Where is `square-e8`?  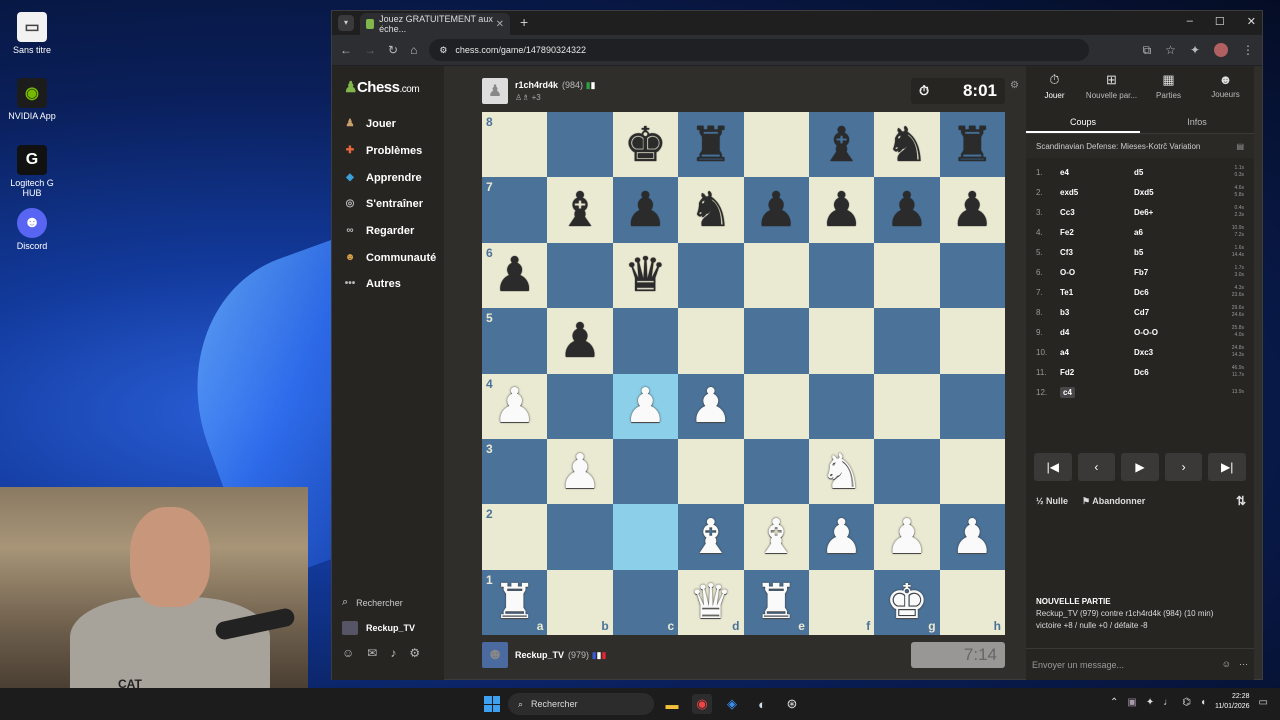
square-e8 is located at coordinates (776, 145).